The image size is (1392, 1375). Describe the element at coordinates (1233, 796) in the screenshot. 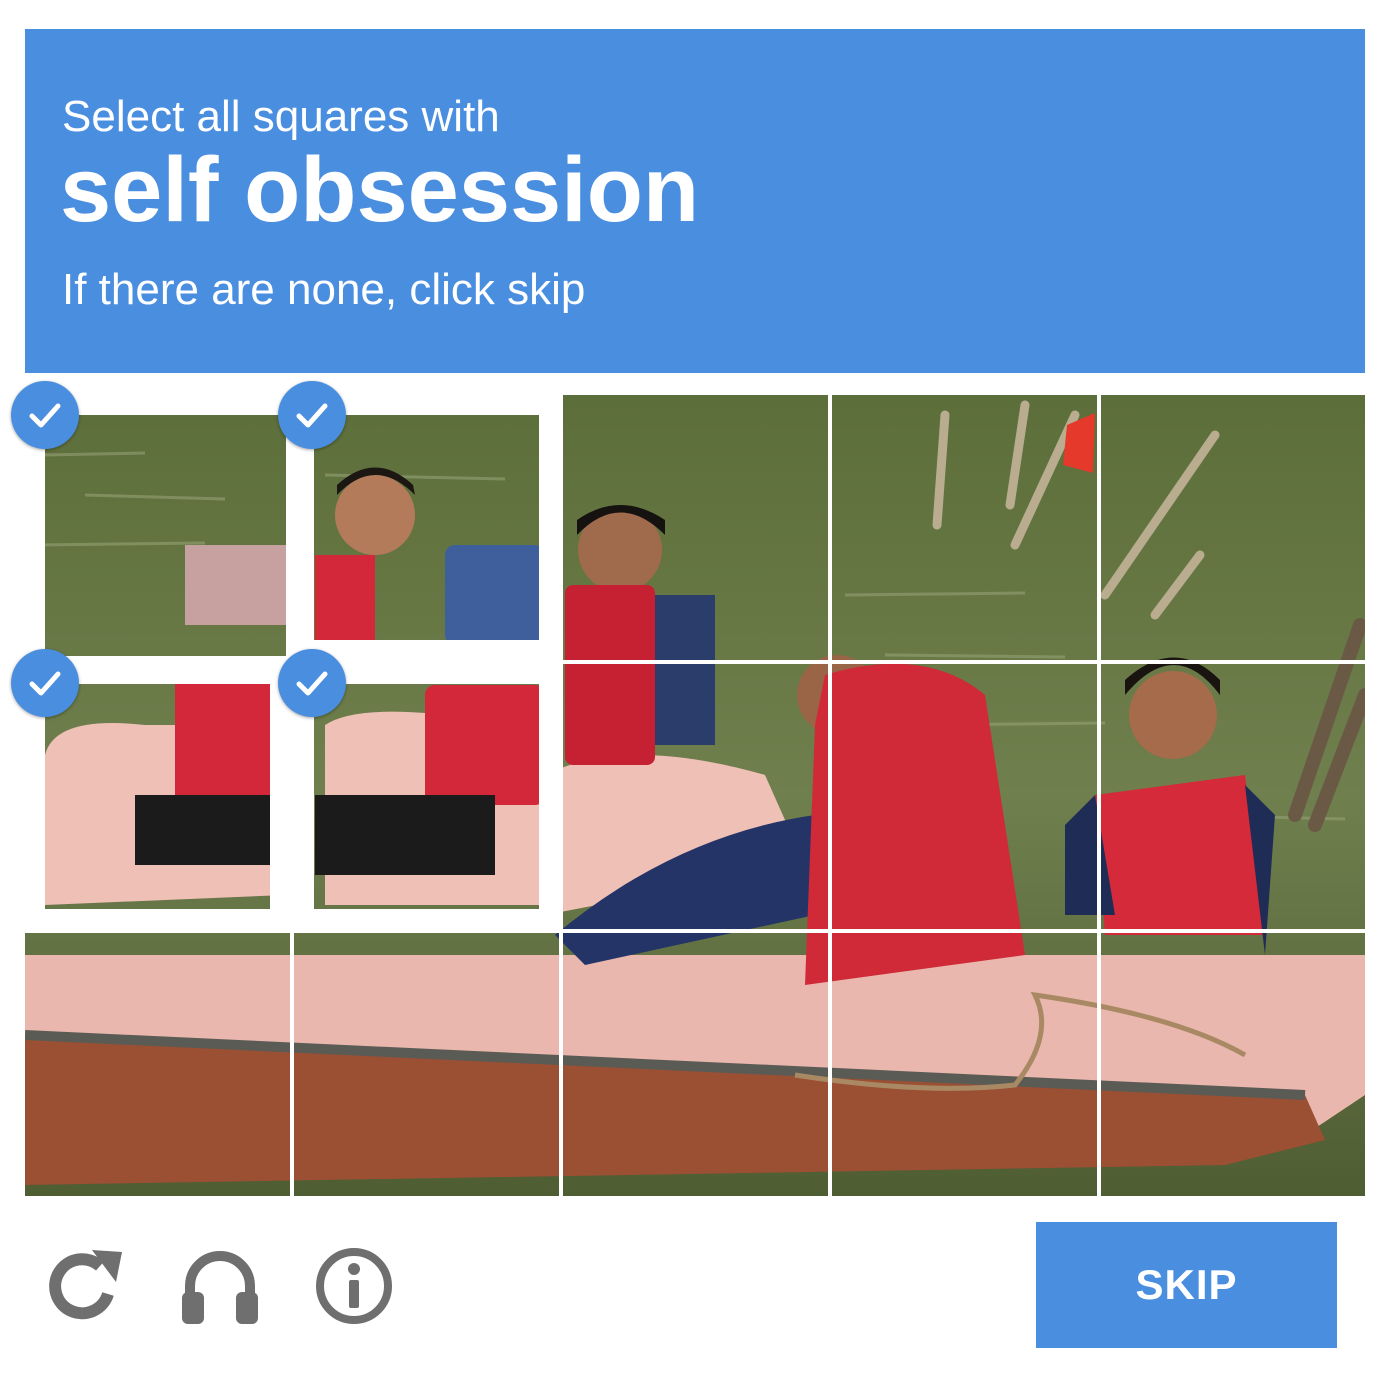

I see `grid-tile-r2c5` at that location.